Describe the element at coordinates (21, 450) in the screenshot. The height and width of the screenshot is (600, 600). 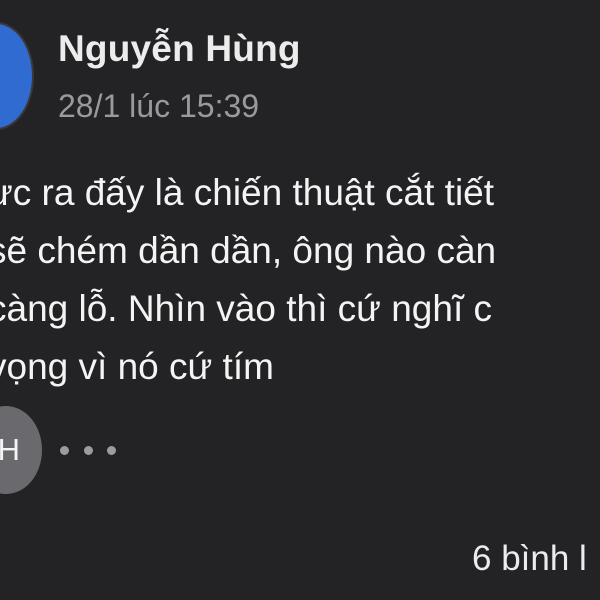
I see `commenter-avatar: H` at that location.